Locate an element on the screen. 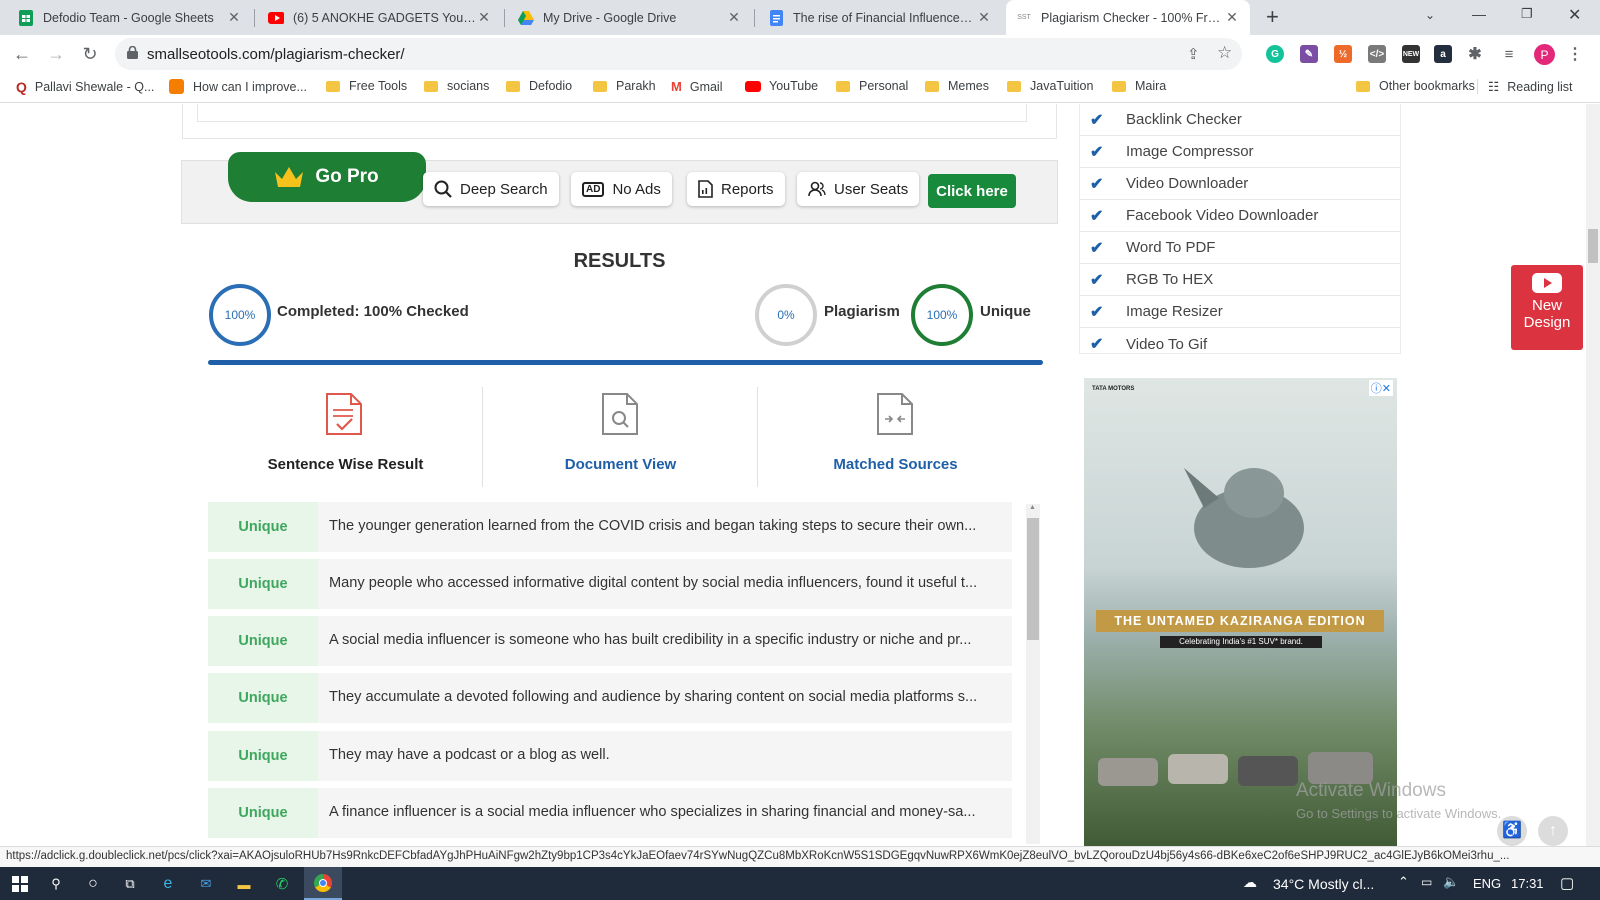 The width and height of the screenshot is (1600, 900). search-icon: ⚲ is located at coordinates (56, 884).